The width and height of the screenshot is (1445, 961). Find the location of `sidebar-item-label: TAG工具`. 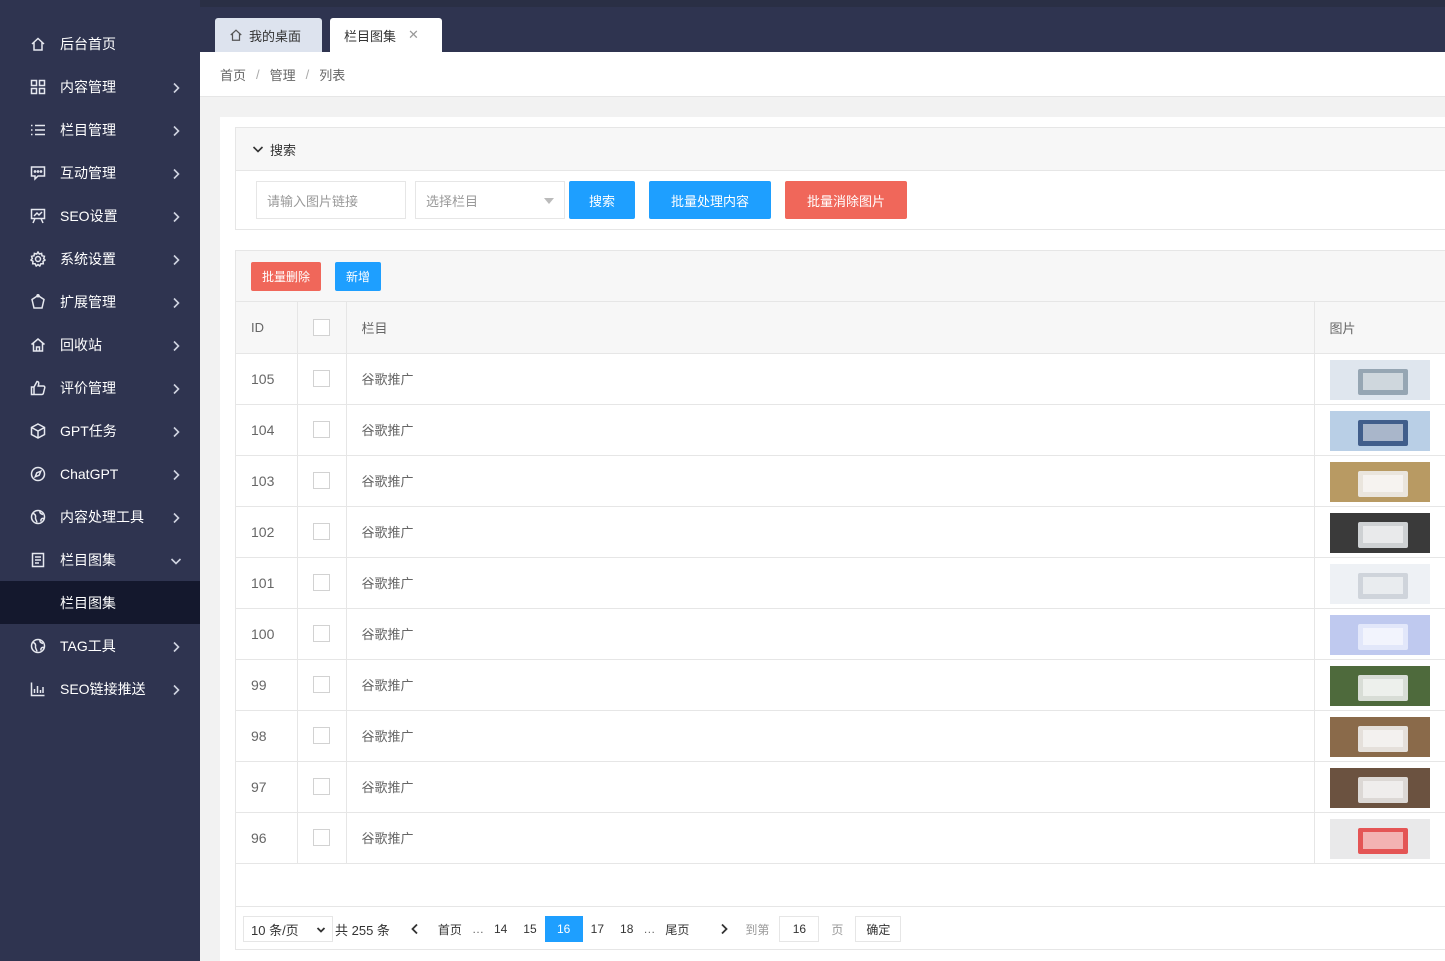

sidebar-item-label: TAG工具 is located at coordinates (88, 645).